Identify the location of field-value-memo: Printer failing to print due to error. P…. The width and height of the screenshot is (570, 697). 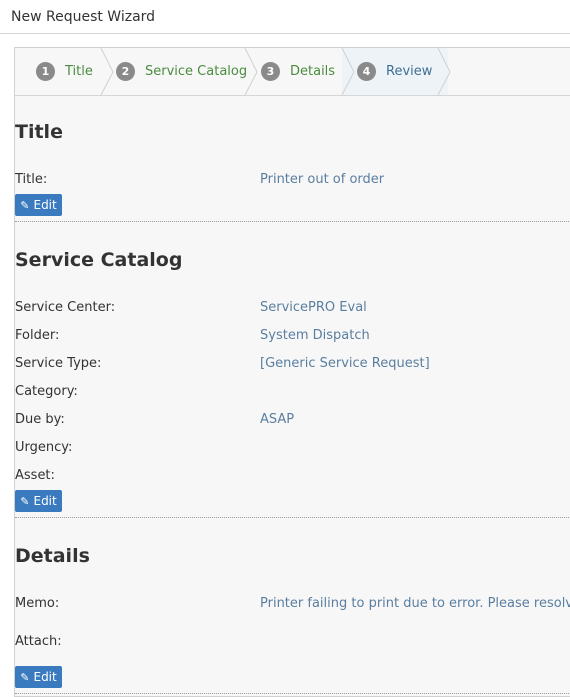
(415, 603).